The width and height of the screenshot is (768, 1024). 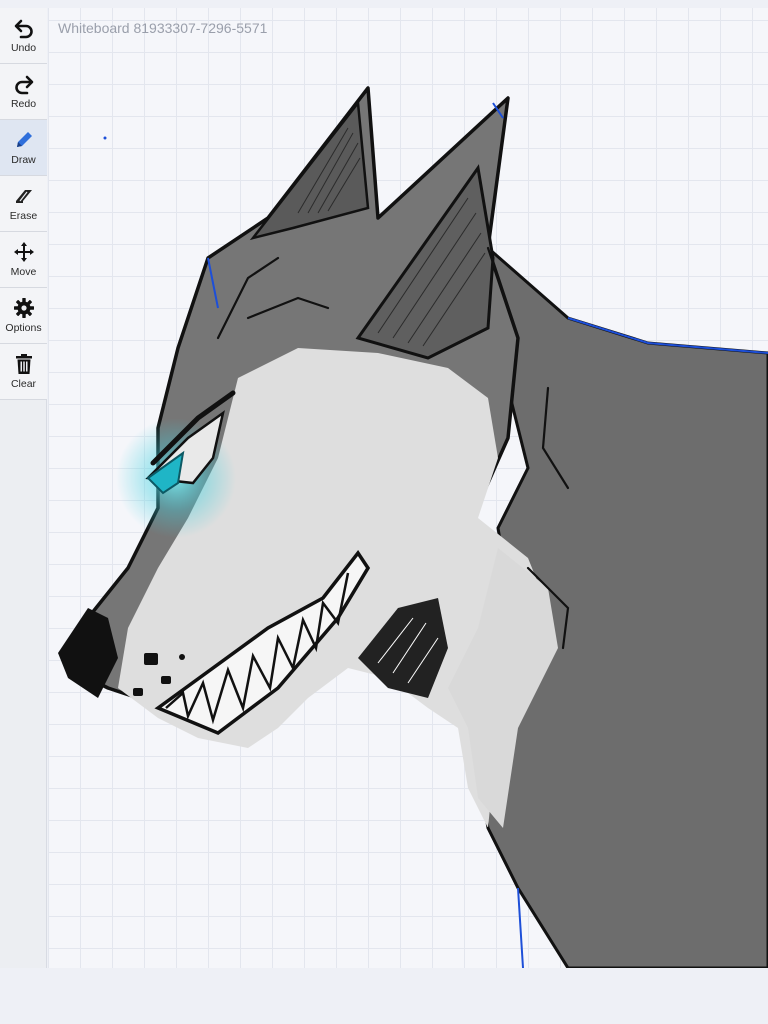 I want to click on redo-button: Redo, so click(x=23, y=92).